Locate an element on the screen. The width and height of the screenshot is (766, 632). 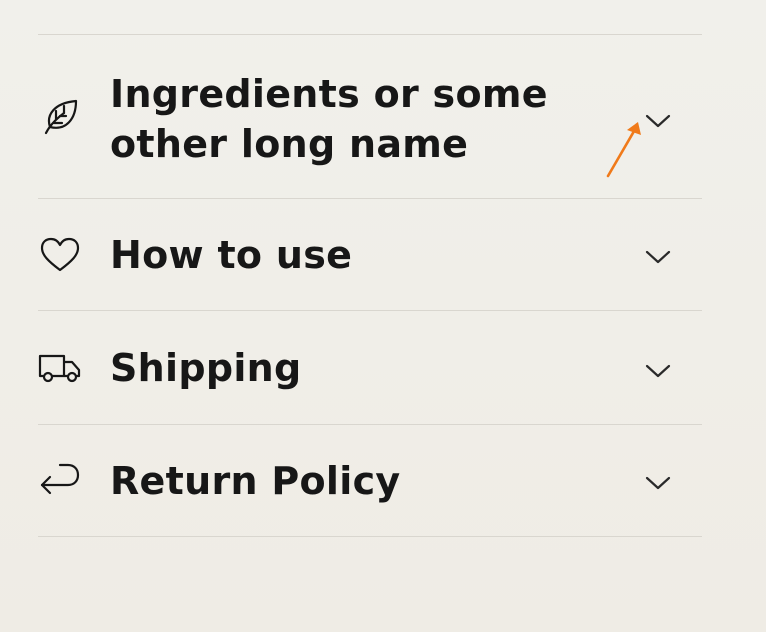
leaf-icon is located at coordinates (60, 117).